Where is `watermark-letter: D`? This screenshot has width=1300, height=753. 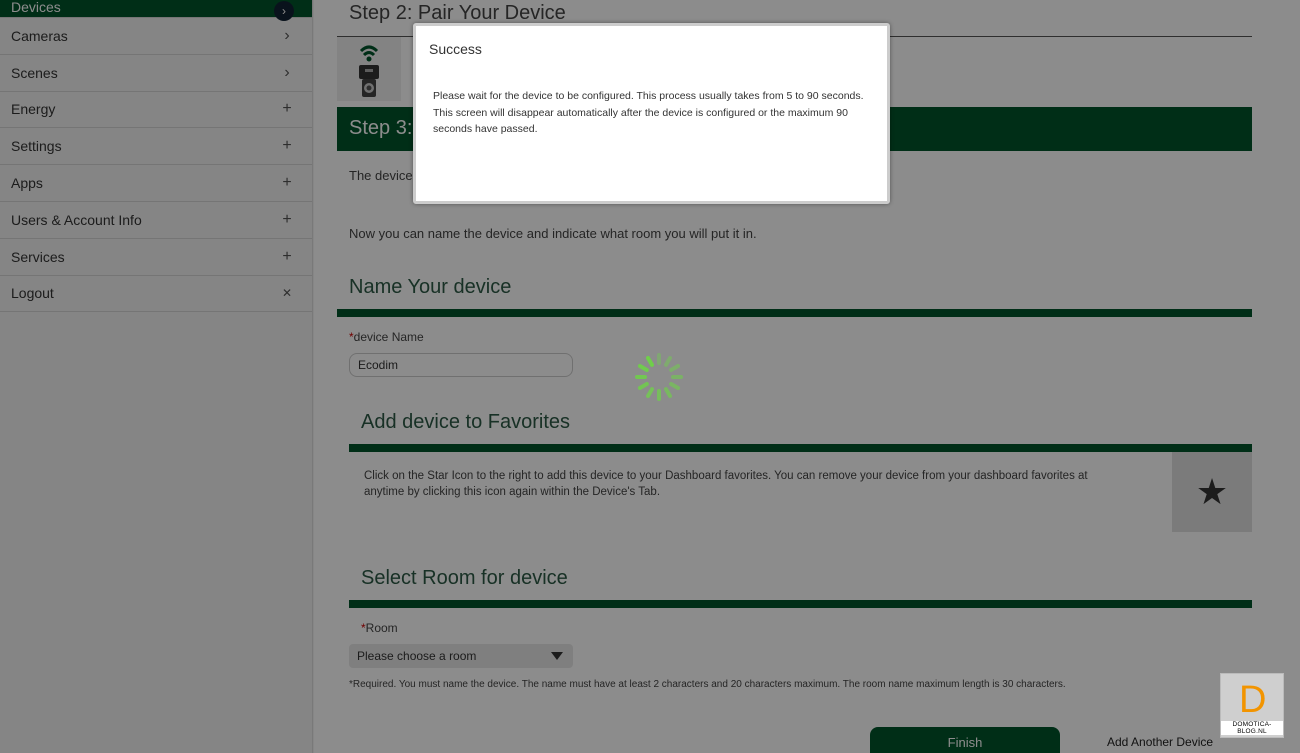 watermark-letter: D is located at coordinates (1253, 700).